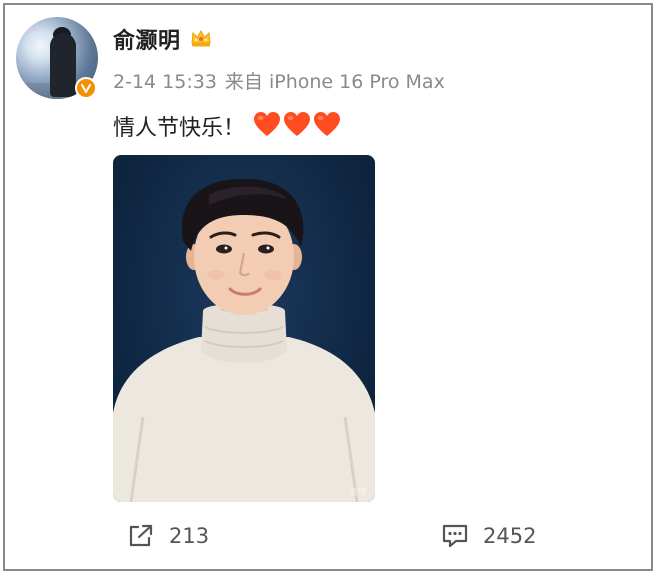  Describe the element at coordinates (201, 38) in the screenshot. I see `crown-icon` at that location.